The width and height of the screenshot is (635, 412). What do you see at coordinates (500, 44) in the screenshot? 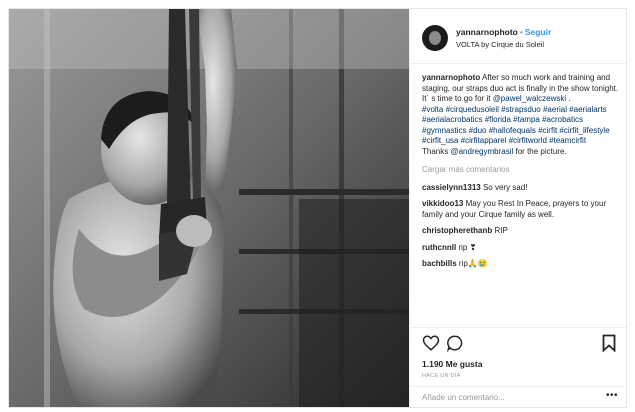
I see `location-link: VOLTA by Cirque du Soleil` at bounding box center [500, 44].